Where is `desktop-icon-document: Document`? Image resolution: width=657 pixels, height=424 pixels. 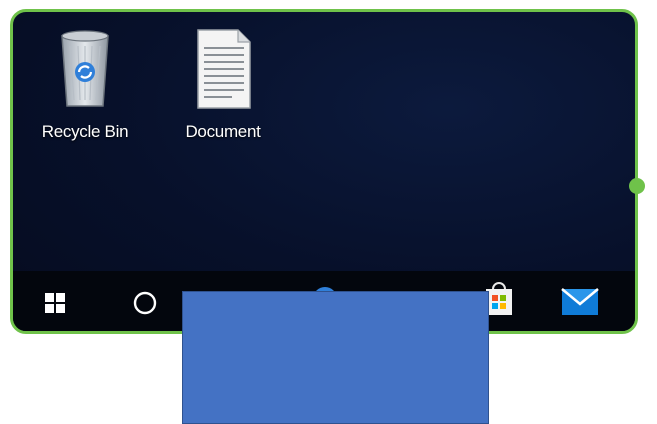
desktop-icon-document: Document is located at coordinates (223, 84).